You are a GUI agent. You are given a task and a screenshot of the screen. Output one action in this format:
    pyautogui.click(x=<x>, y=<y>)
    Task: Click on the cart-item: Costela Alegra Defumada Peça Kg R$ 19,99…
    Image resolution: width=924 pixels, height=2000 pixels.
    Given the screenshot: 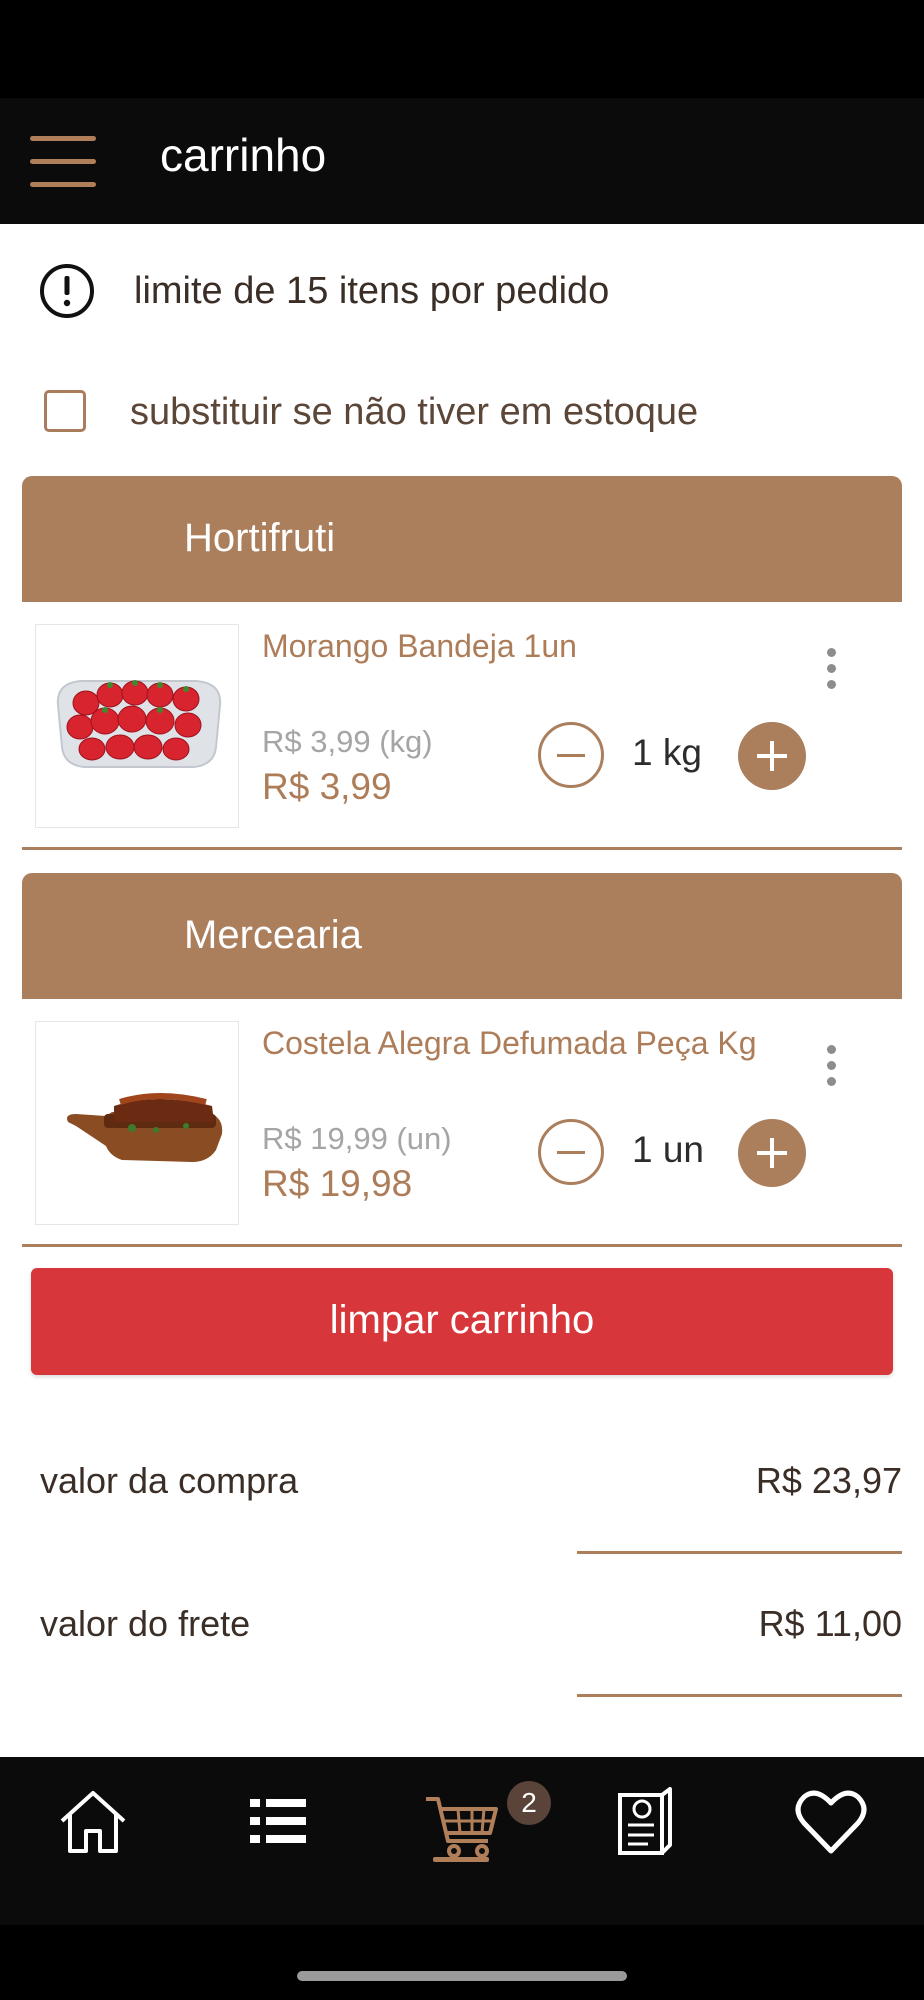 What is the action you would take?
    pyautogui.click(x=462, y=1123)
    